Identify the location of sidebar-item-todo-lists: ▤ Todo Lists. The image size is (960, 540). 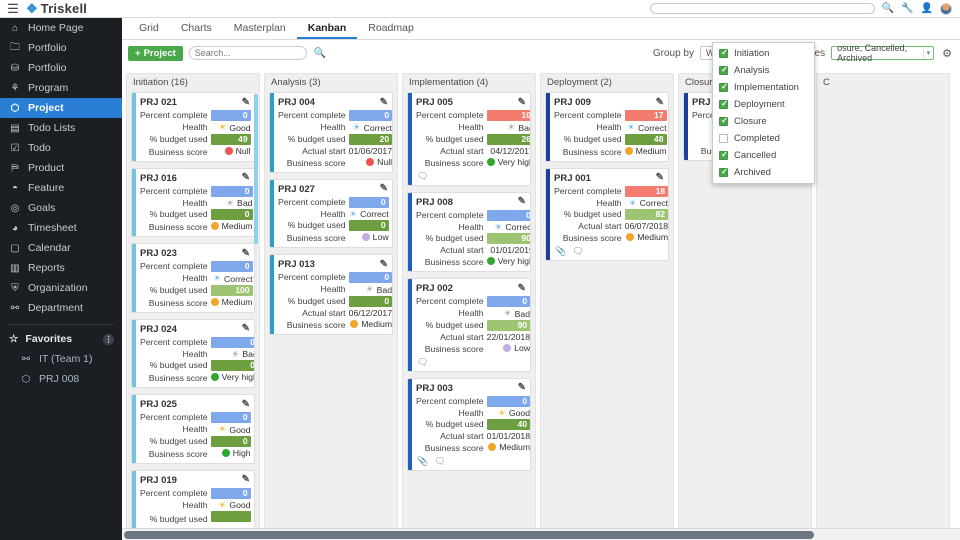
(61, 128).